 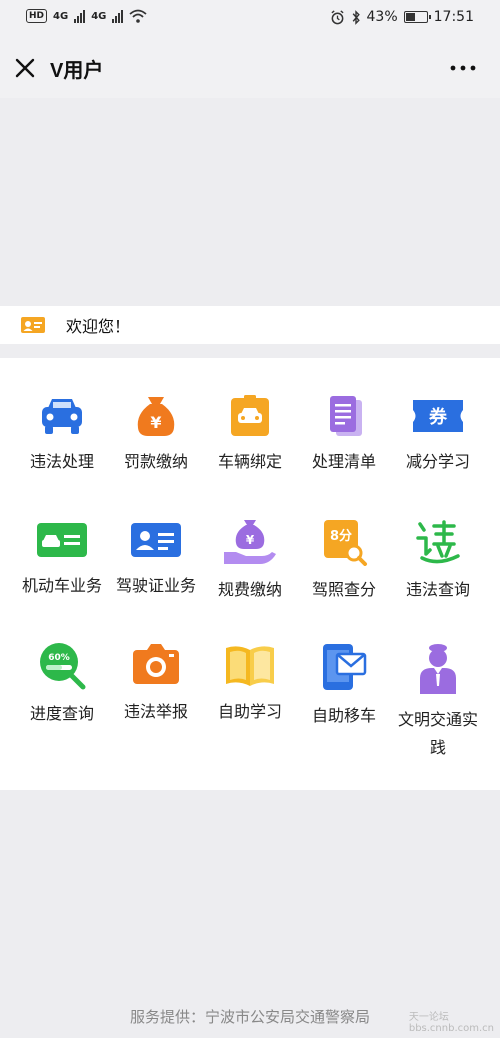 What do you see at coordinates (438, 669) in the screenshot?
I see `officer-icon` at bounding box center [438, 669].